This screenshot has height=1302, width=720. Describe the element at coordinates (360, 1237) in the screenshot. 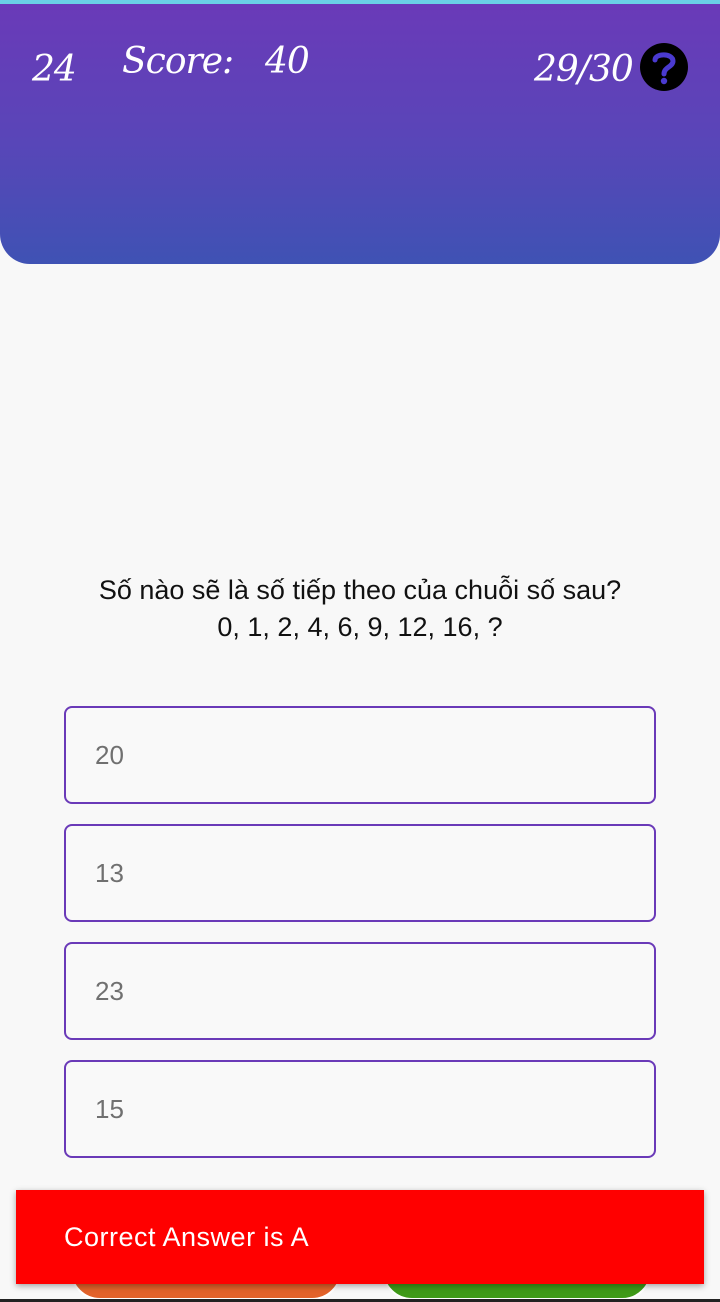

I see `answer-snackbar: Correct Answer is A` at that location.